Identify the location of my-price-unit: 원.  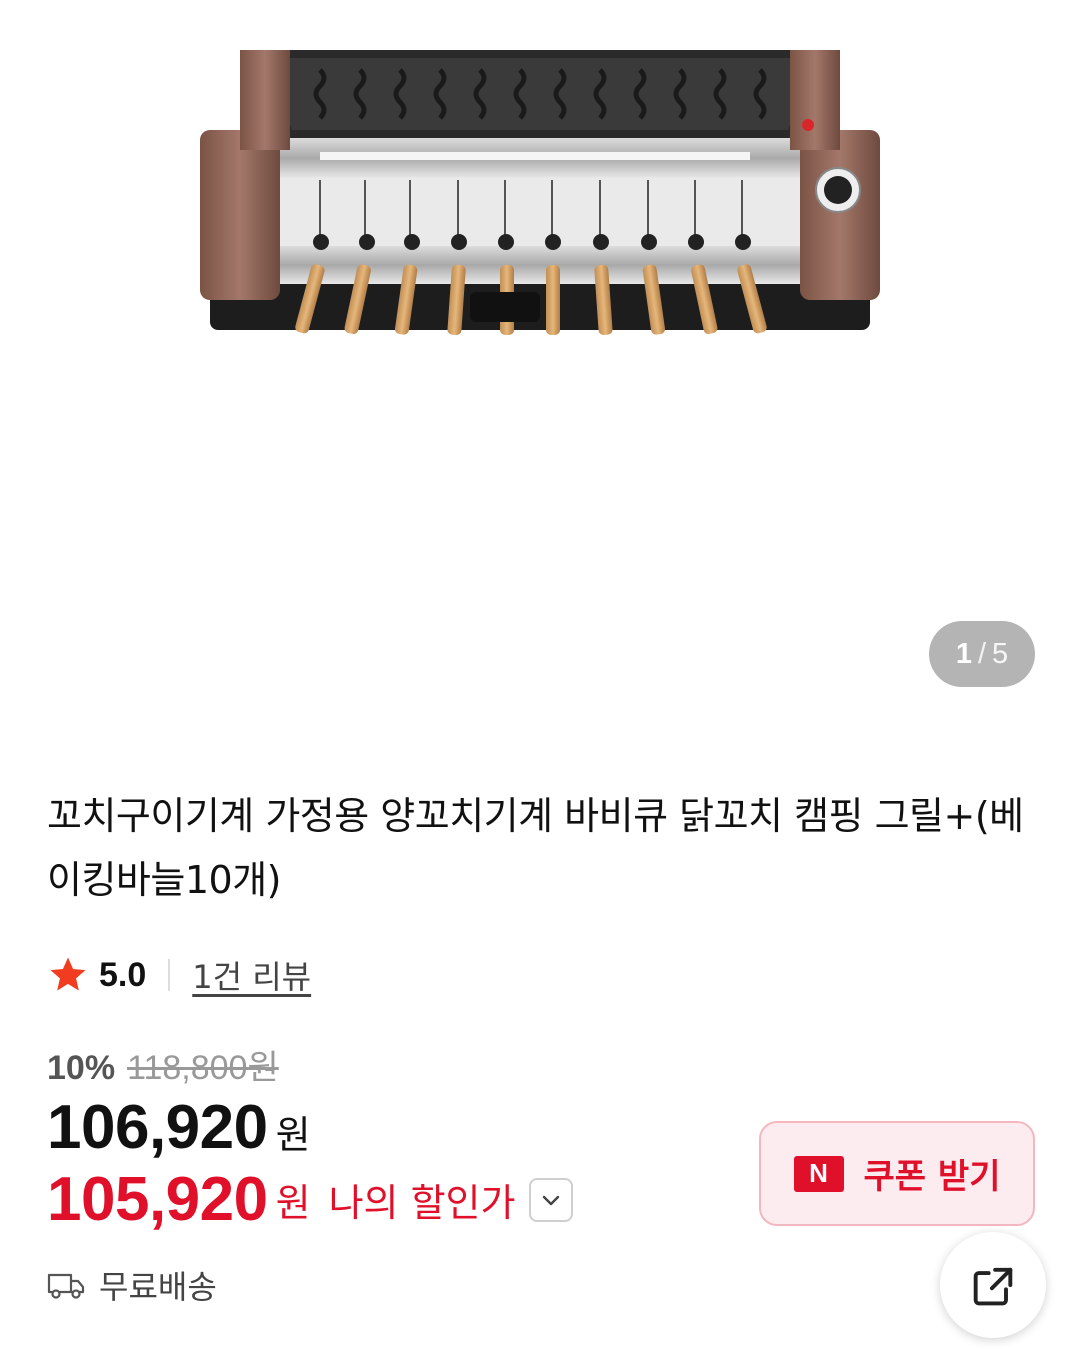
(293, 1203).